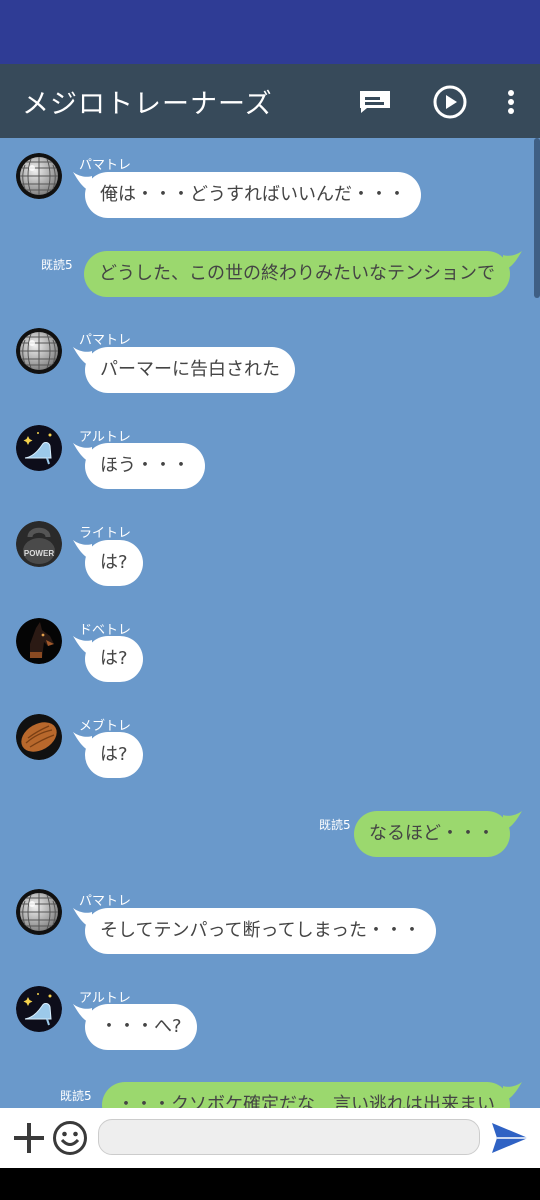 Image resolution: width=540 pixels, height=1200 pixels. Describe the element at coordinates (147, 104) in the screenshot. I see `chat-title: メジロトレーナーズ` at that location.